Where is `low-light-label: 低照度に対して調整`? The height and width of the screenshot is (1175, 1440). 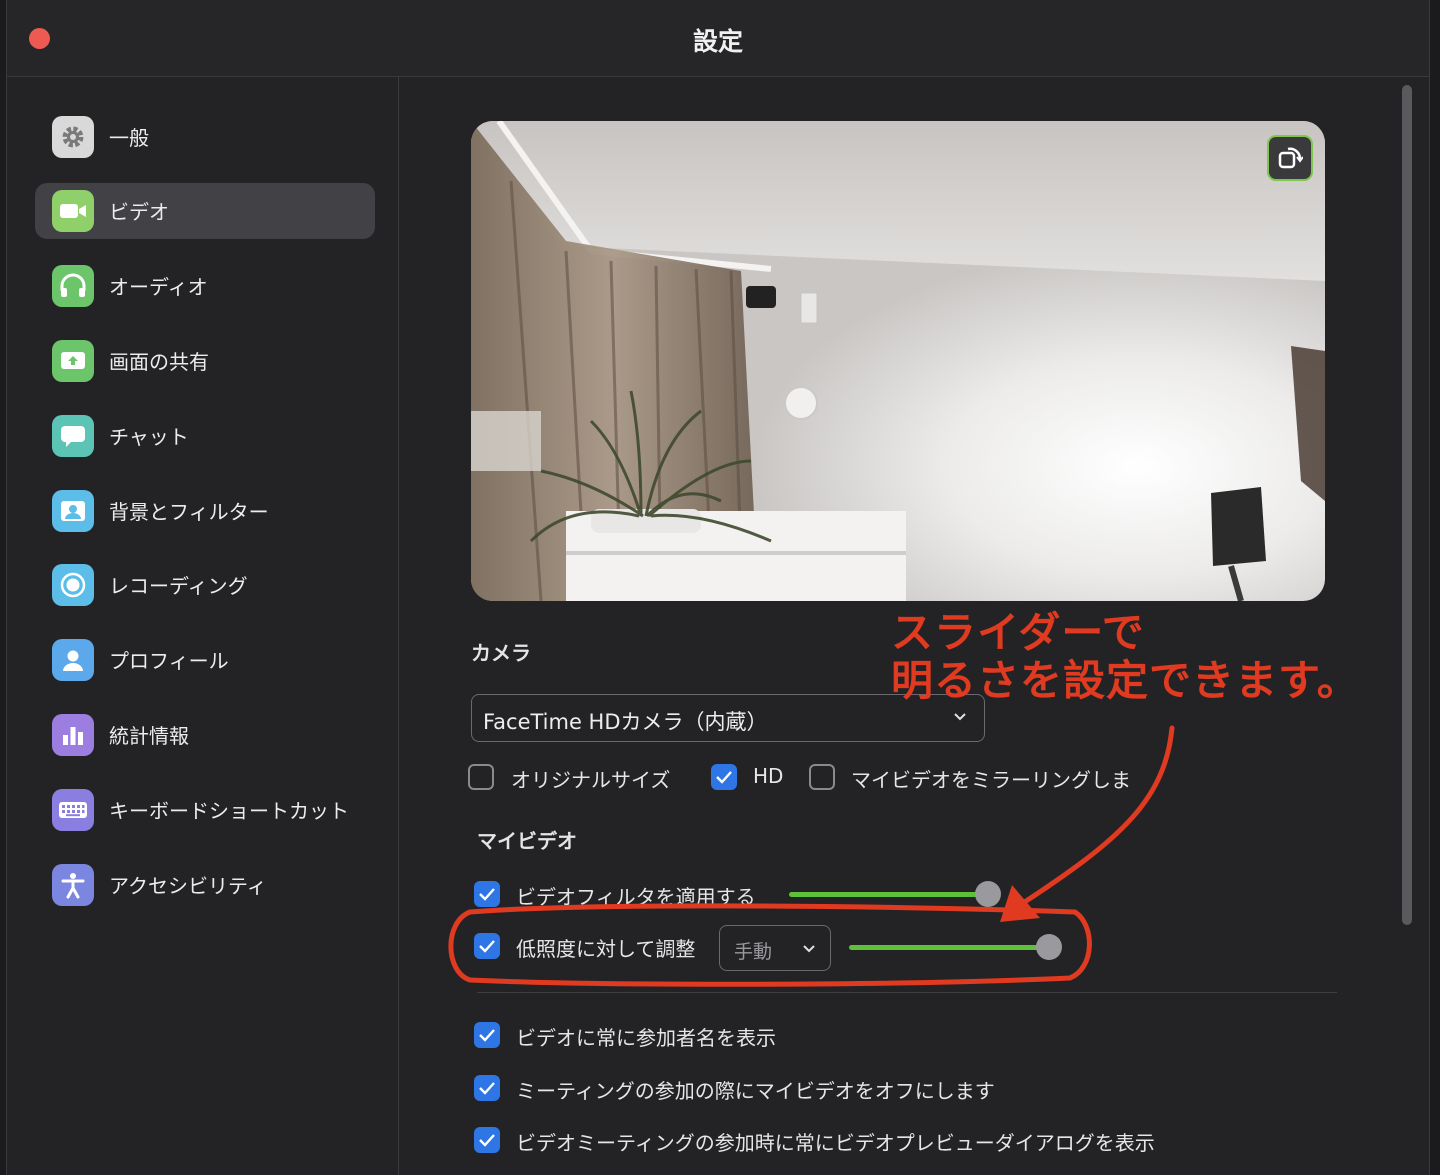 low-light-label: 低照度に対して調整 is located at coordinates (606, 949).